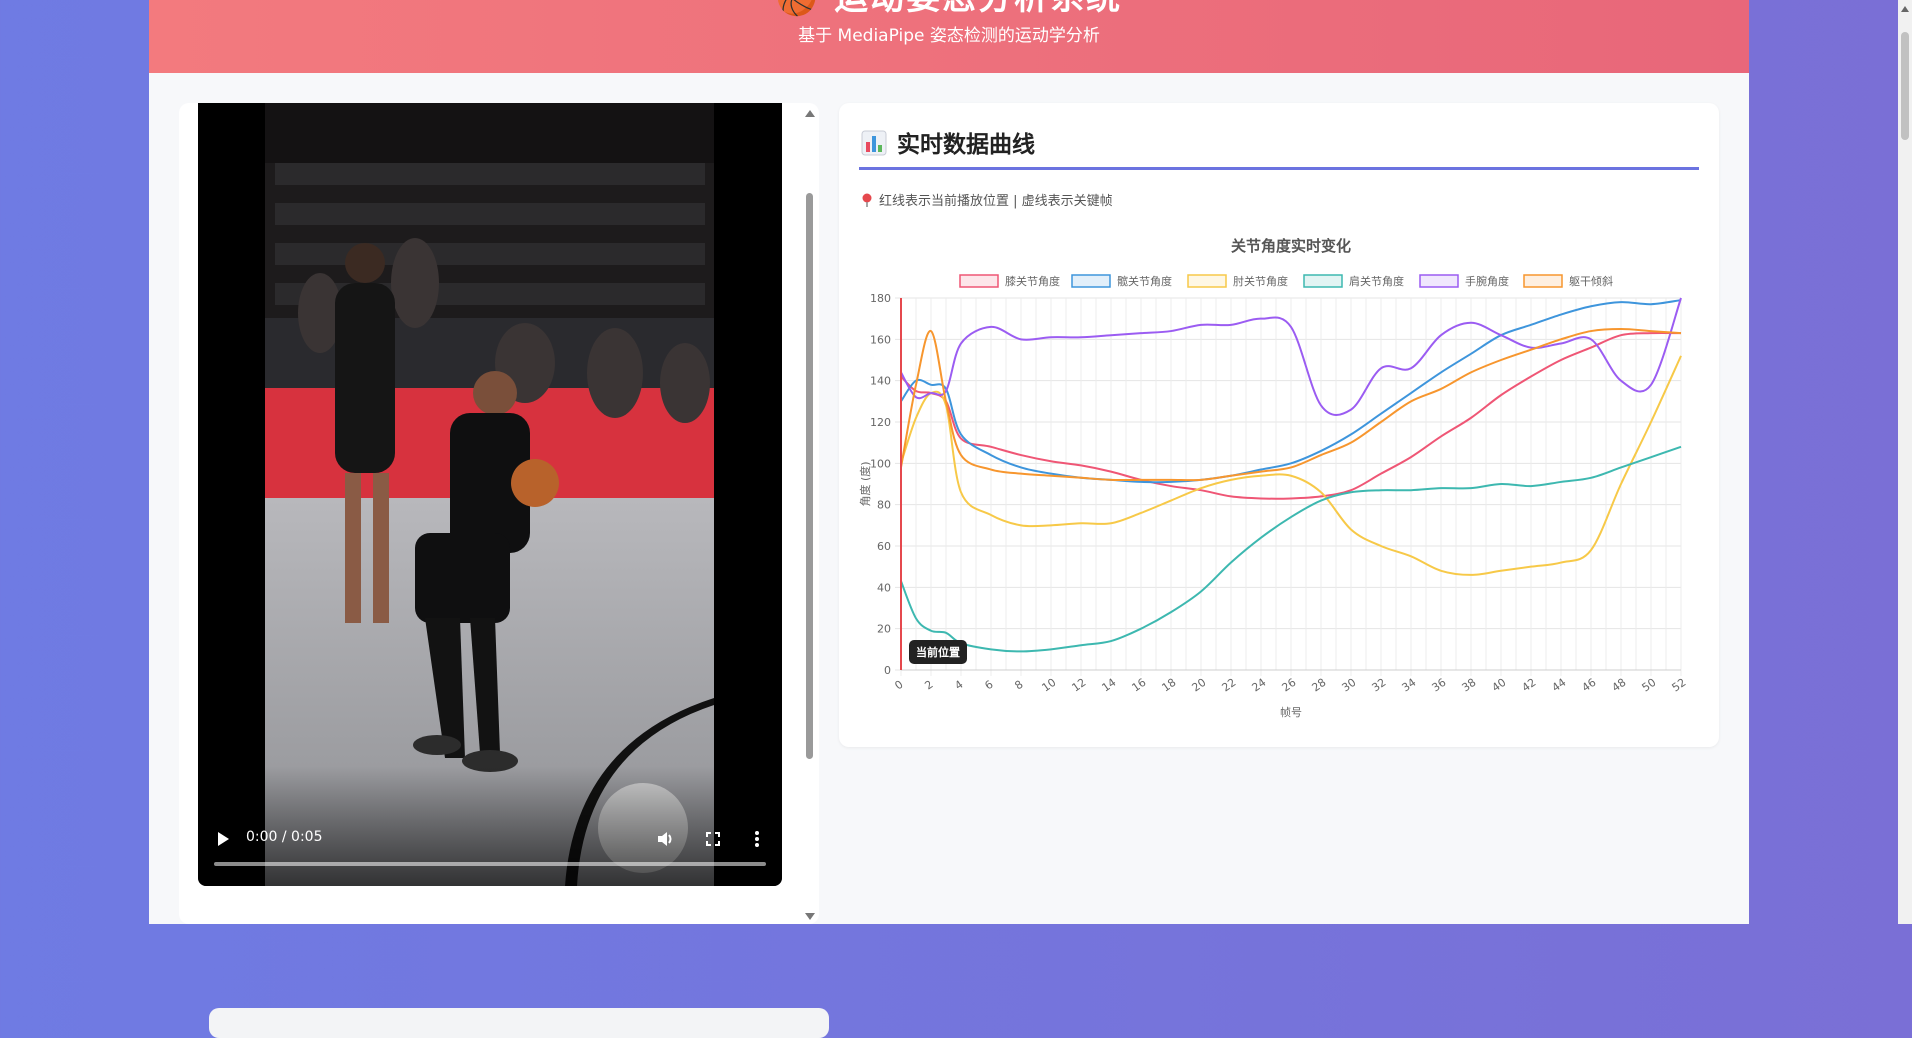 This screenshot has height=1038, width=1912. I want to click on scroll-up-arrow-icon, so click(810, 113).